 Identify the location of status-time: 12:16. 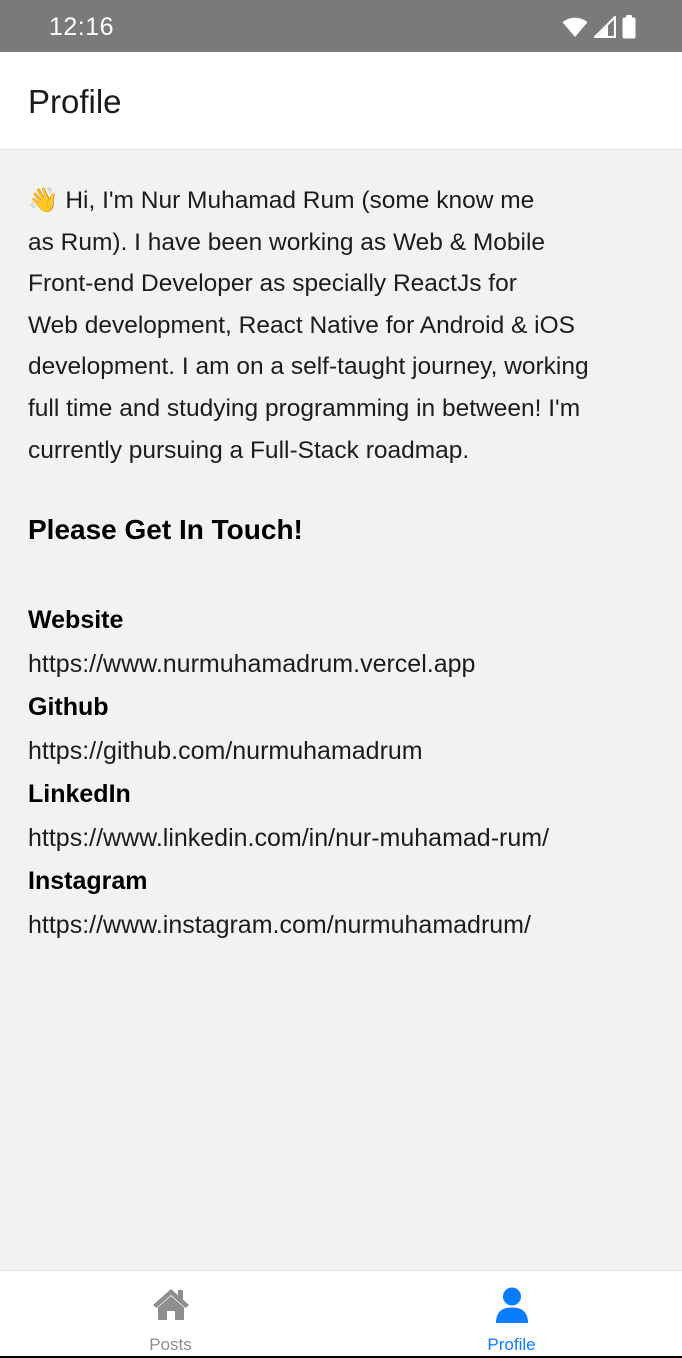
(82, 27).